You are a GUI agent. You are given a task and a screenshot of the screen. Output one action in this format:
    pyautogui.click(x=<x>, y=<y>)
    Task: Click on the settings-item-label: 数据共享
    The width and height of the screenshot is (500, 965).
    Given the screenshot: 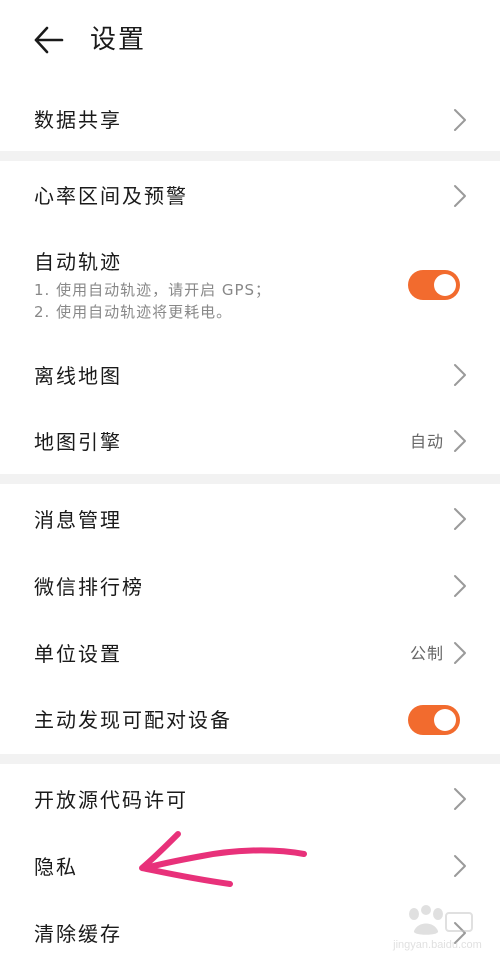 What is the action you would take?
    pyautogui.click(x=78, y=120)
    